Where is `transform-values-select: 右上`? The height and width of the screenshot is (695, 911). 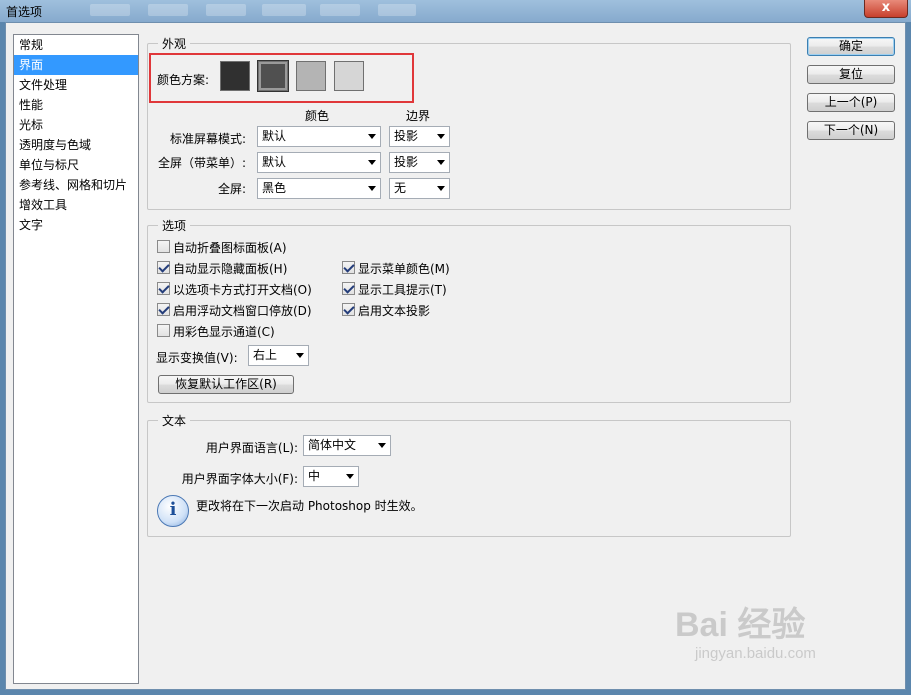 transform-values-select: 右上 is located at coordinates (278, 355).